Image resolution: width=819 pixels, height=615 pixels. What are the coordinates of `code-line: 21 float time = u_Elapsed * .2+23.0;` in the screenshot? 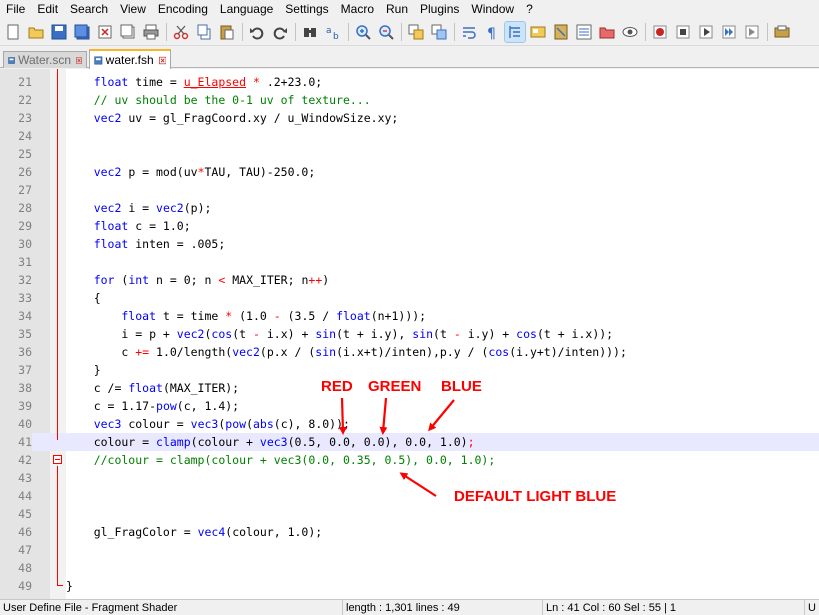 It's located at (409, 82).